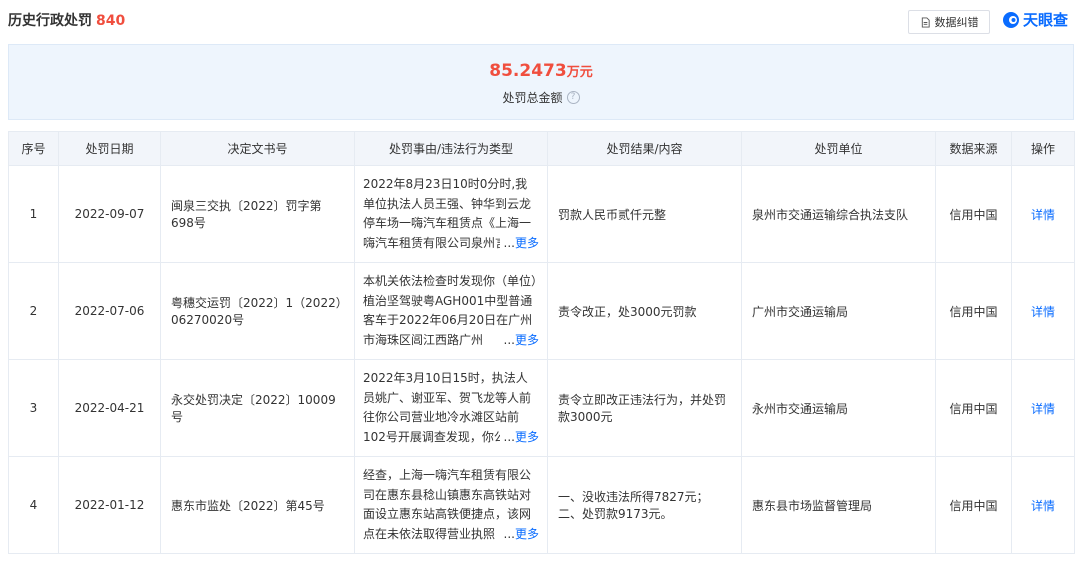  Describe the element at coordinates (451, 148) in the screenshot. I see `col-header-reason: 处罚事由/违法行为类型` at that location.